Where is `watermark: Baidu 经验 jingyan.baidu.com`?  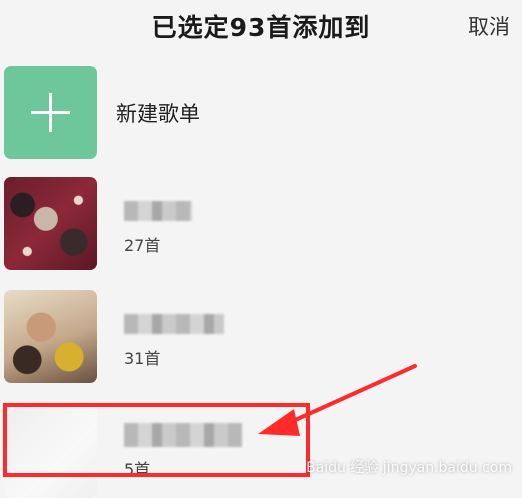
watermark: Baidu 经验 jingyan.baidu.com is located at coordinates (409, 468).